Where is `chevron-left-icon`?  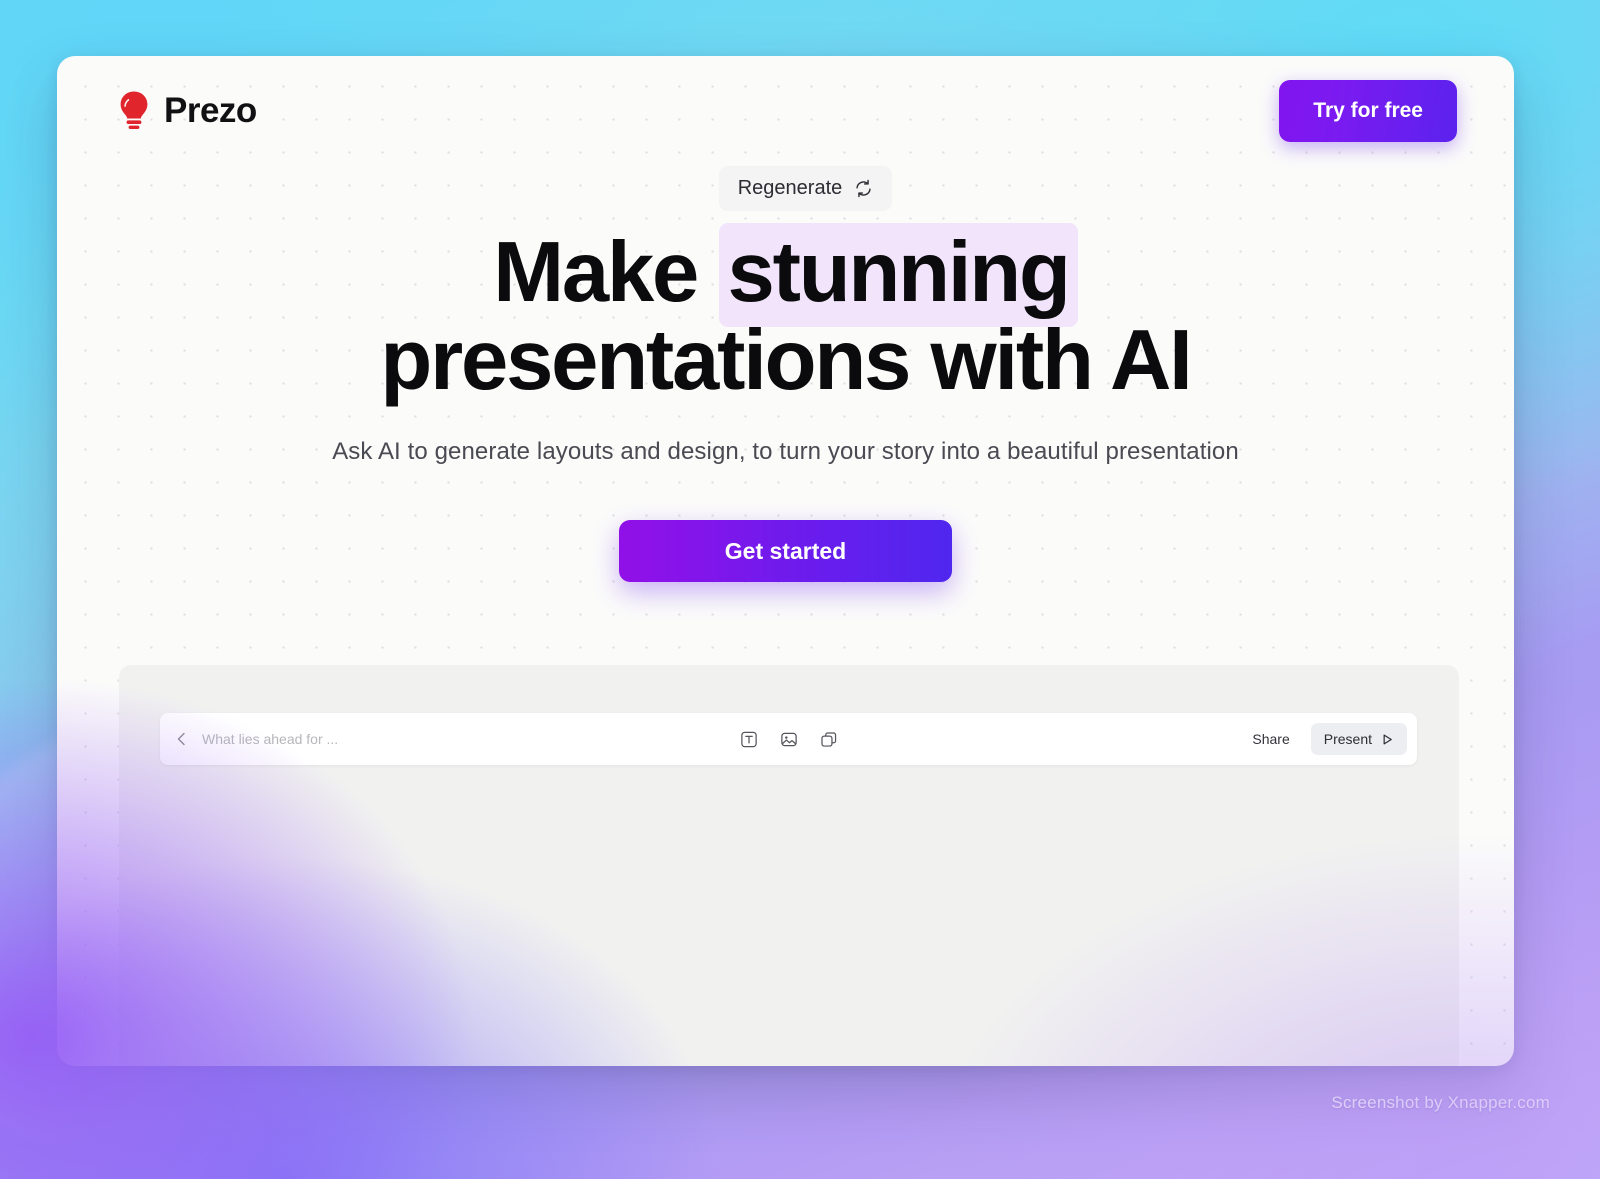
chevron-left-icon is located at coordinates (182, 739).